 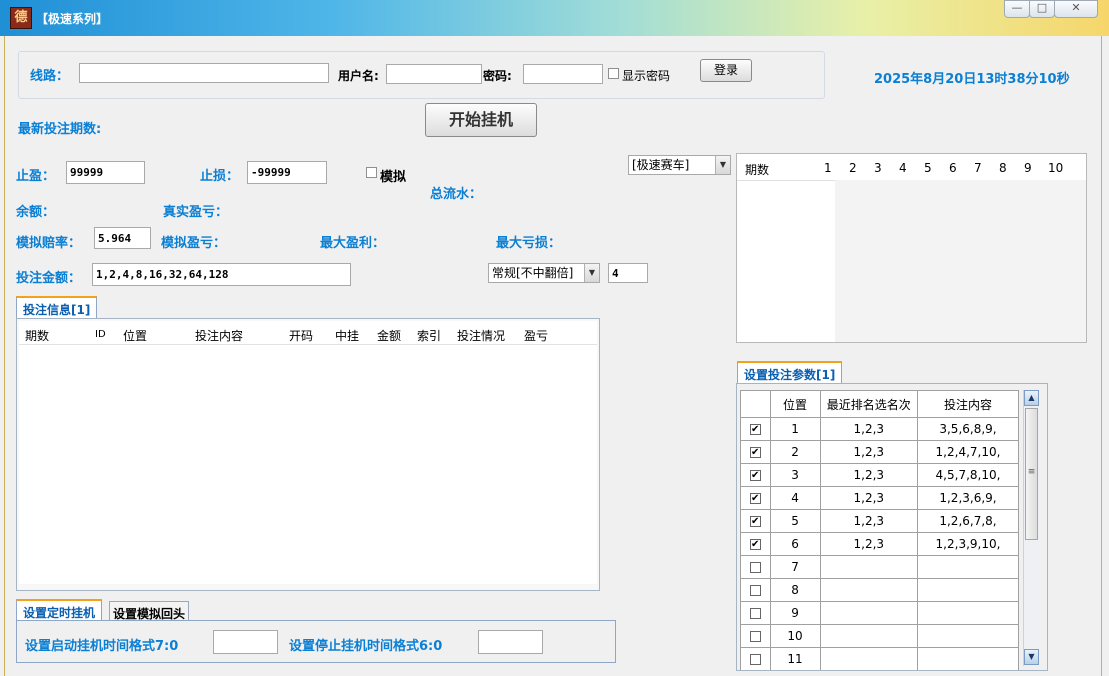 I want to click on params-row: 11, so click(x=880, y=658).